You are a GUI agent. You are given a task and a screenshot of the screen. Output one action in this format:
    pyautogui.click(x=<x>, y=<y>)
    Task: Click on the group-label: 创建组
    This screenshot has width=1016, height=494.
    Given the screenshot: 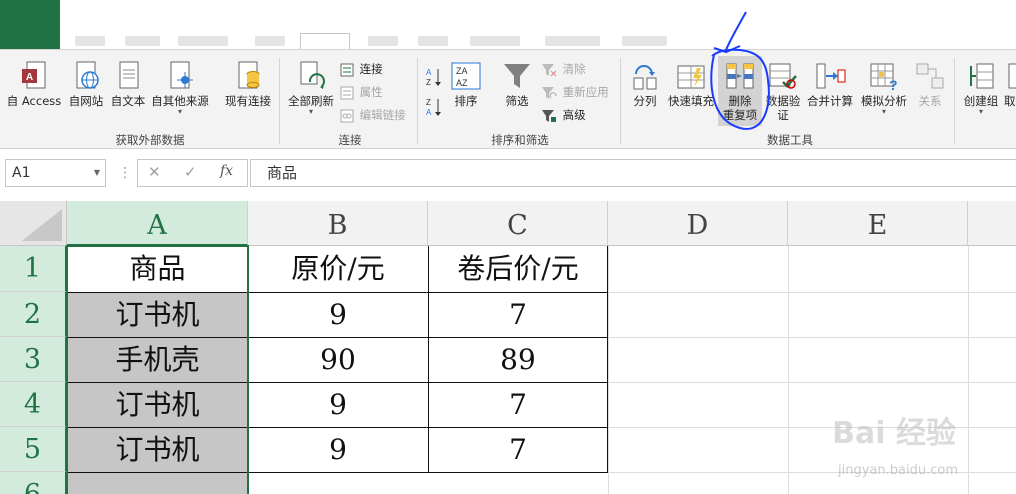 What is the action you would take?
    pyautogui.click(x=981, y=101)
    